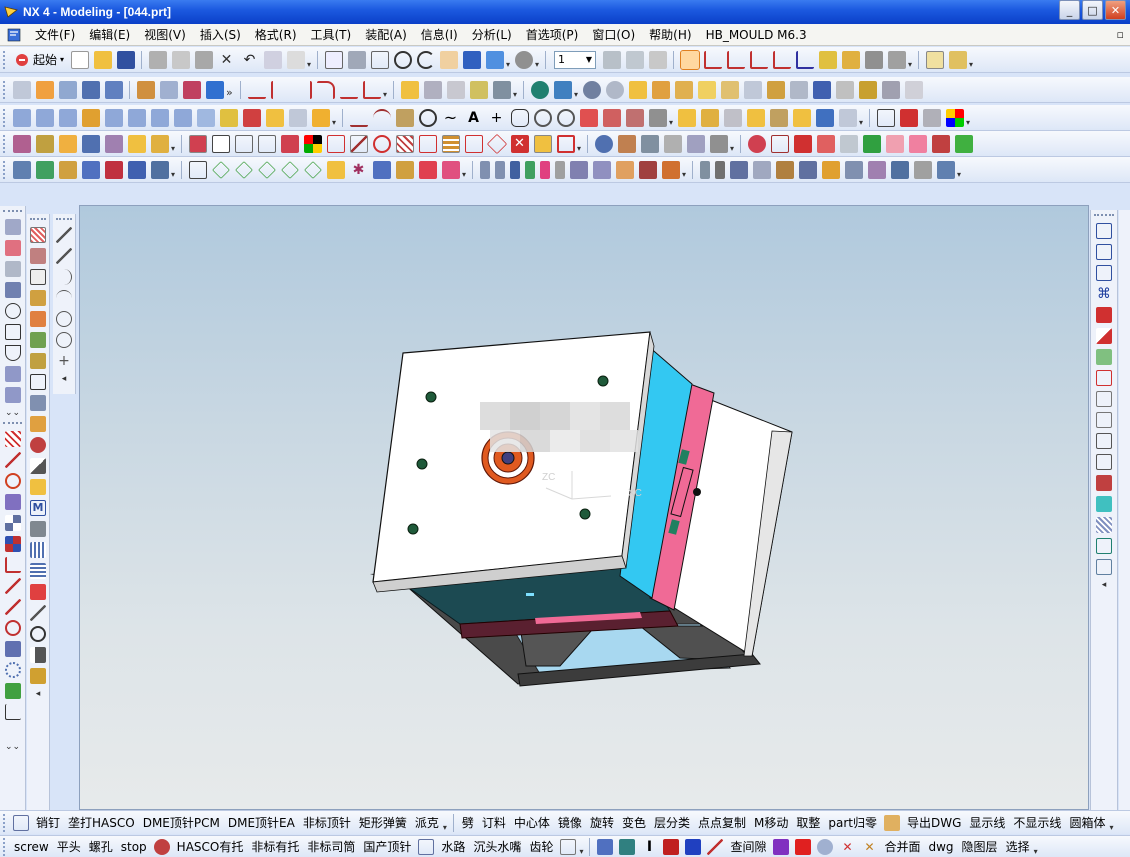 The image size is (1130, 857). I want to click on btn-hasco-support: HASCO有托, so click(210, 846).